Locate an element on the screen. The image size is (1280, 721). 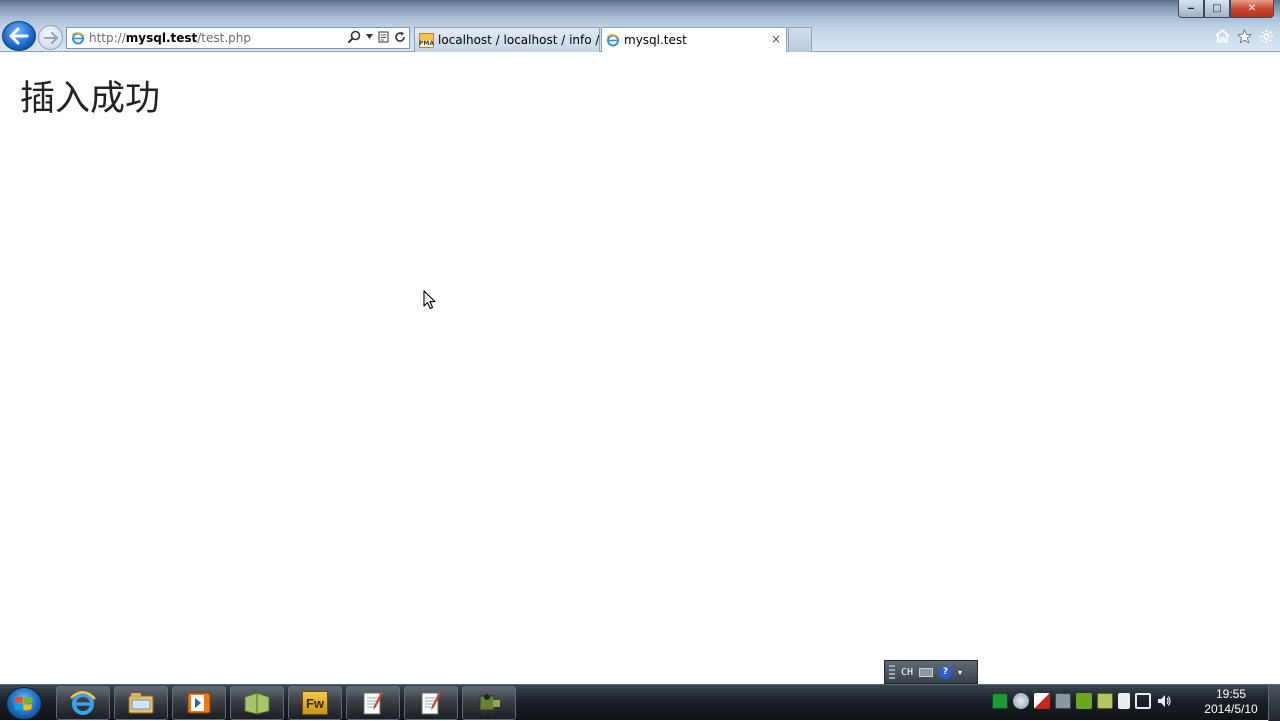
taskbar-explorer-button is located at coordinates (141, 703).